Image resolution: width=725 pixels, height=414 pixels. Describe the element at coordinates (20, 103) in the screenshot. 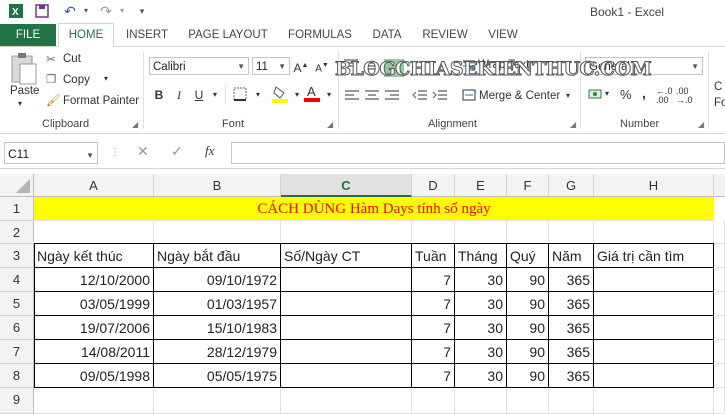

I see `paste-dropdown-icon: ▾` at that location.